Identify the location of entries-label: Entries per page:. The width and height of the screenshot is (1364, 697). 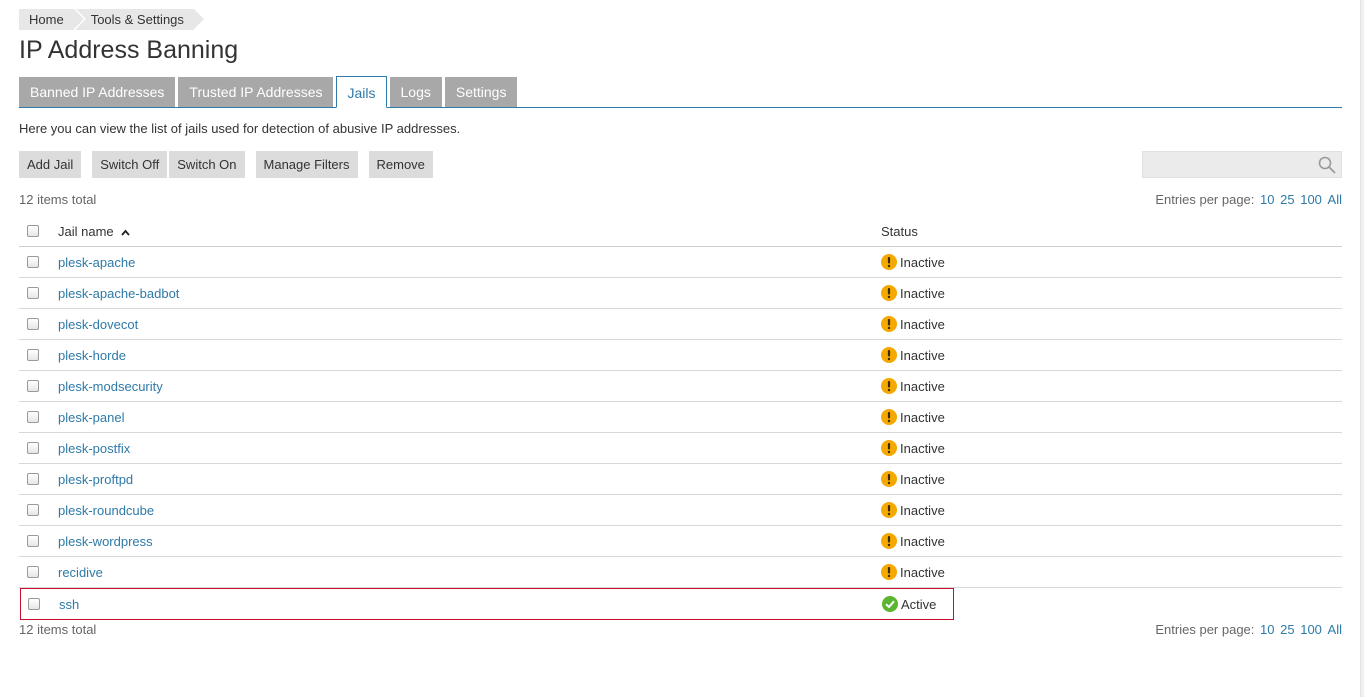
(1205, 629).